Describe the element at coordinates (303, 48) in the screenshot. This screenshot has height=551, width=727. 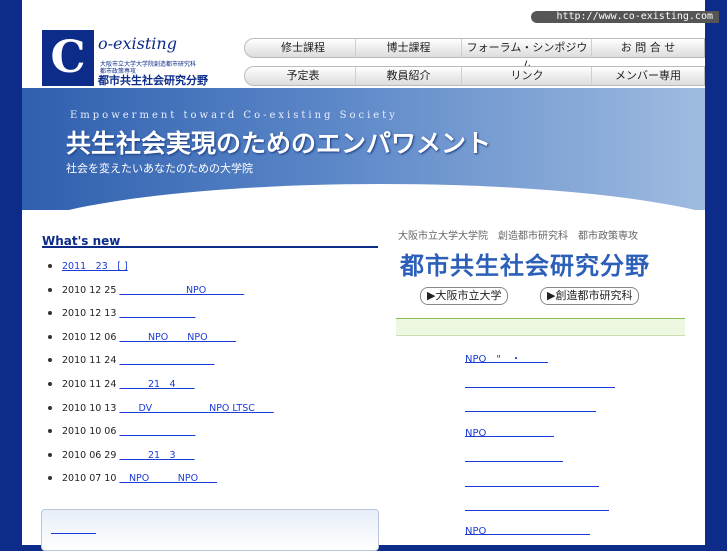
I see `nav-masters: 修士課程` at that location.